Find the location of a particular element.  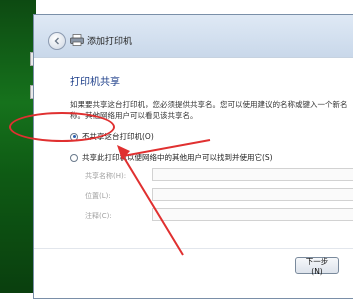

annotation-highlight-oval is located at coordinates (62, 127).